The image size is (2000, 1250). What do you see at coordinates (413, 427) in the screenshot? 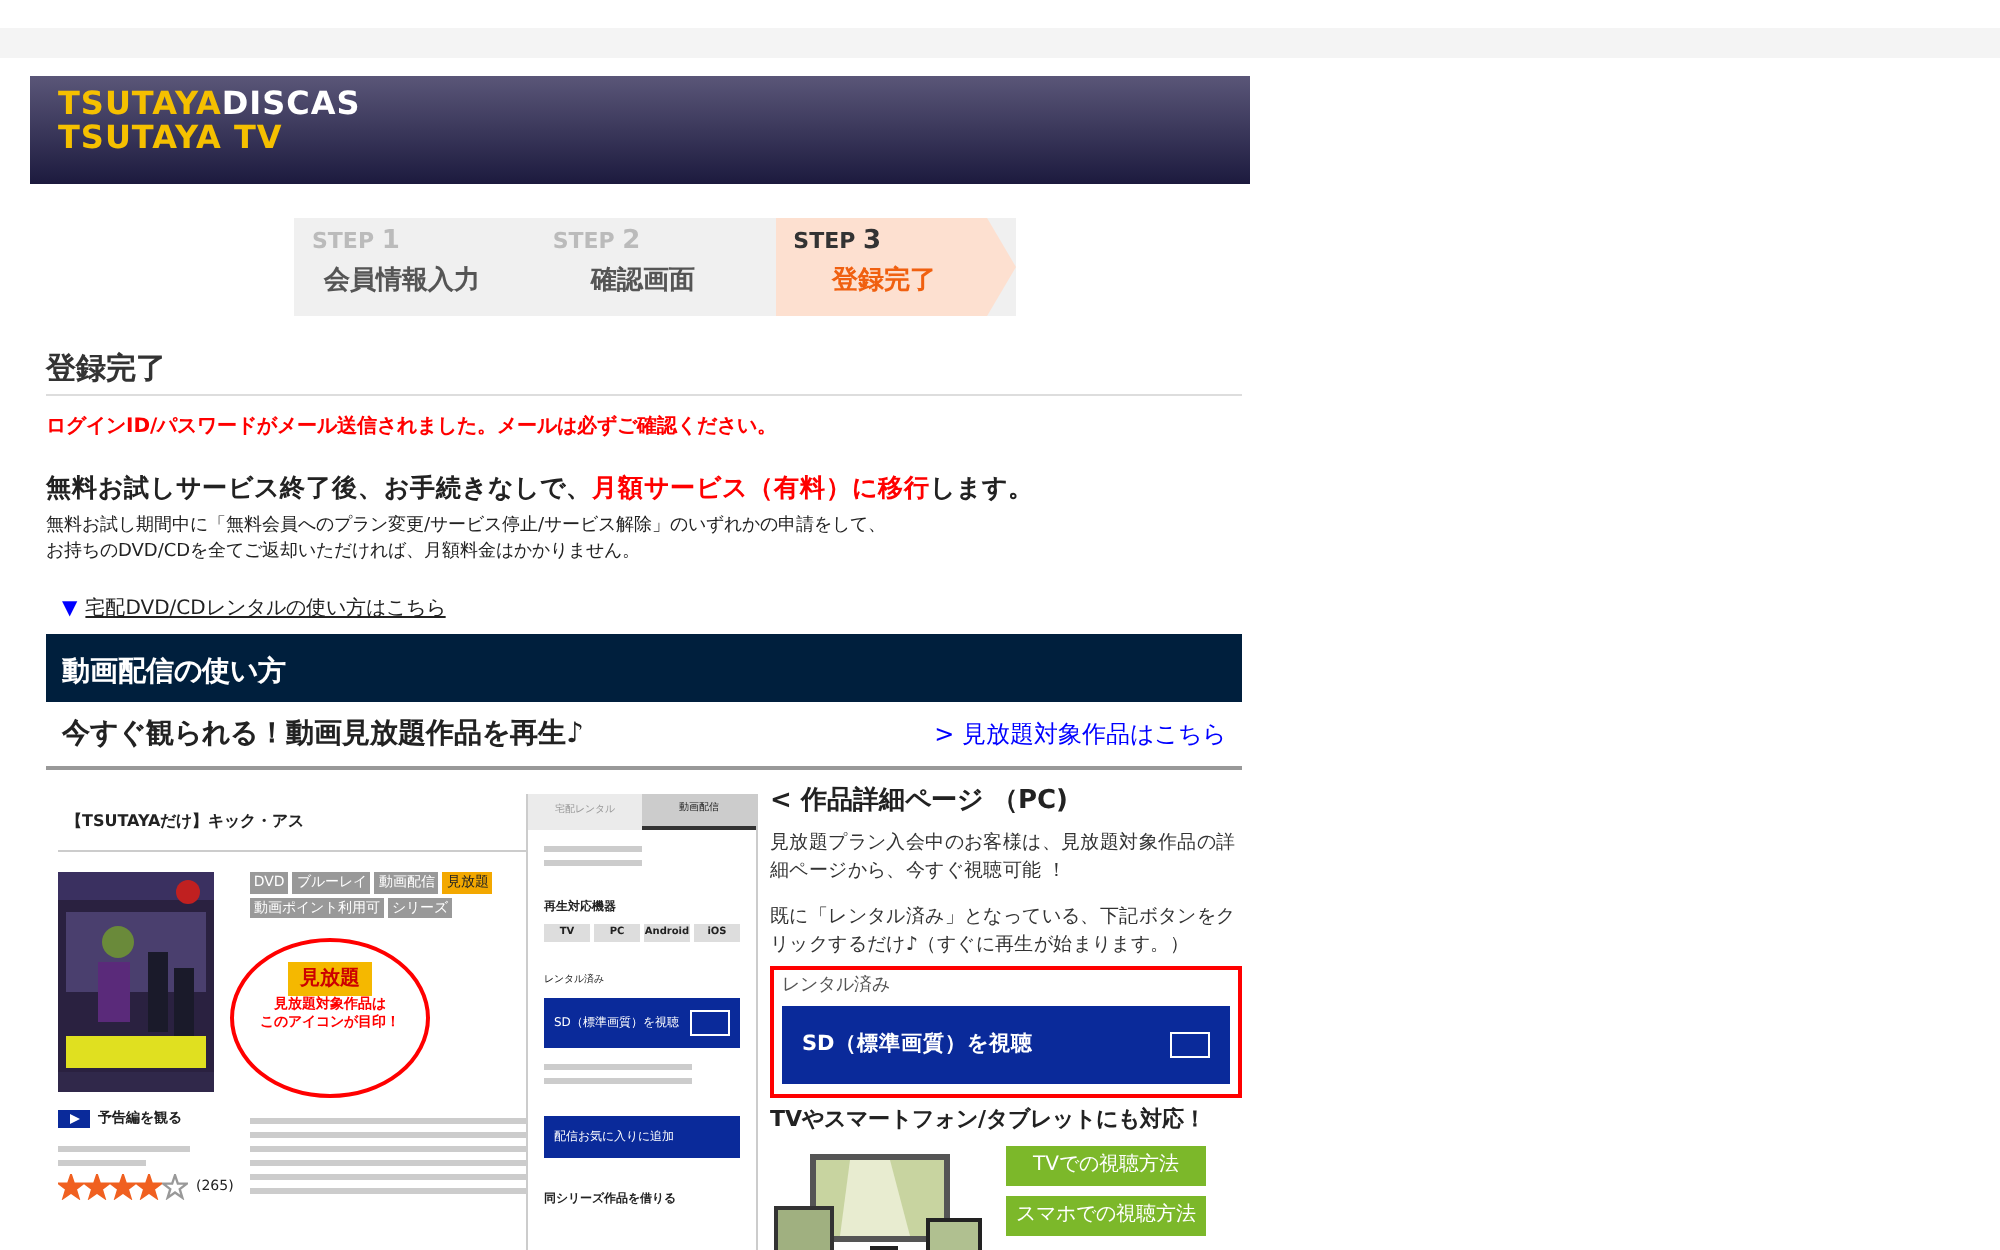
I see `notice-text: ログインID/パスワードがメール送信されました。メールは必ずご確認ください。` at bounding box center [413, 427].